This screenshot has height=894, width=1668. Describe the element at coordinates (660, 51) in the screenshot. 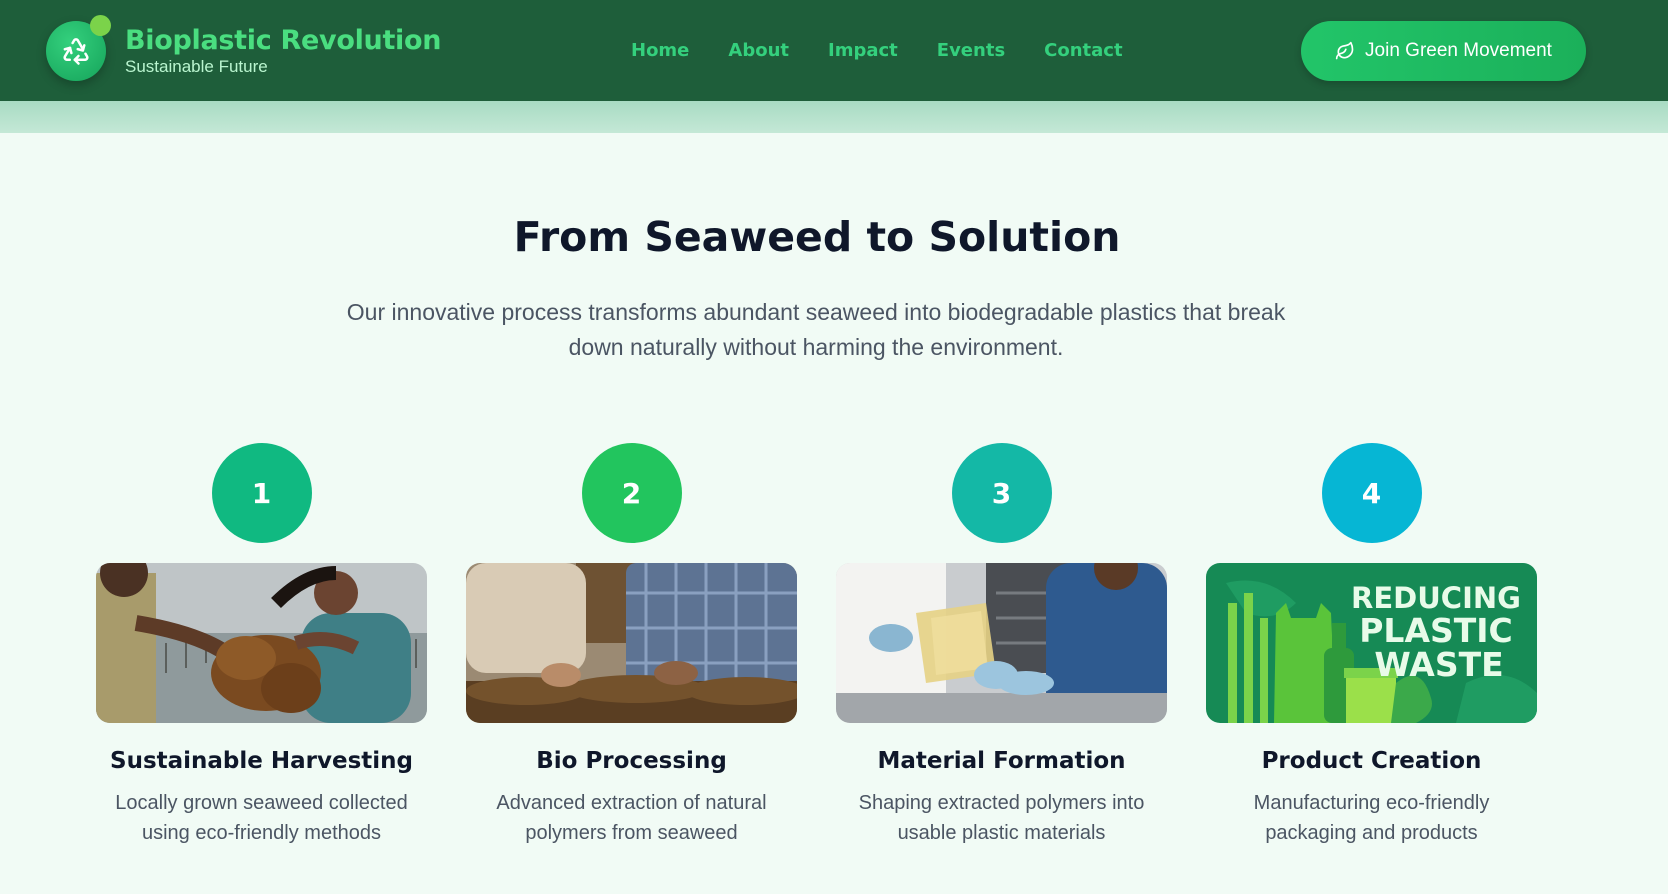

I see `nav-home: Home` at that location.